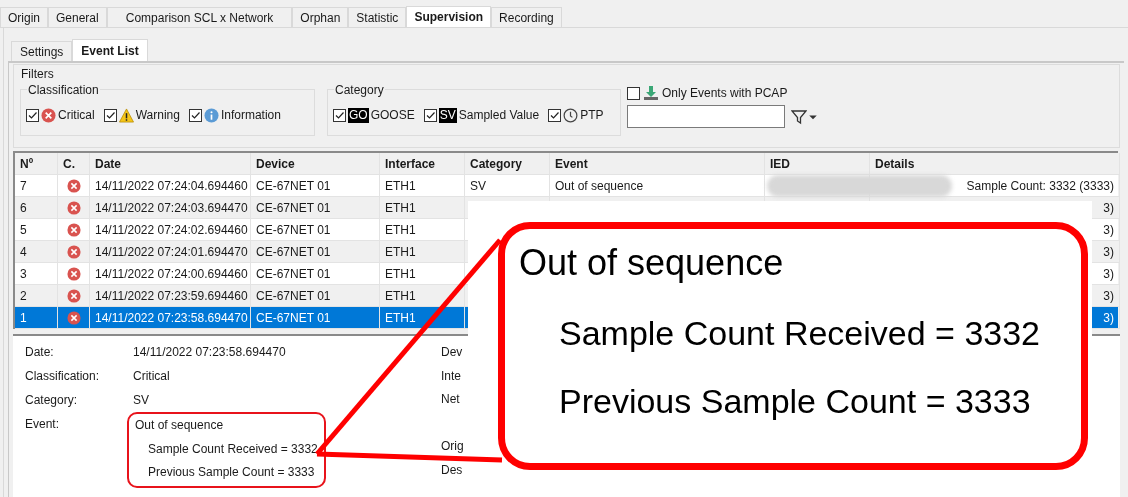 The image size is (1128, 497). Describe the element at coordinates (526, 17) in the screenshot. I see `tab: Recording` at that location.